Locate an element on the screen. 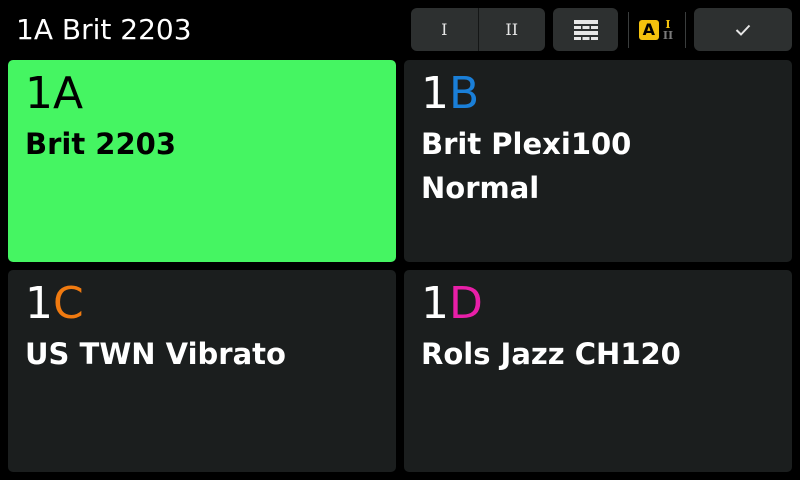 Image resolution: width=800 pixels, height=480 pixels. page-title: 1A Brit 2203 is located at coordinates (104, 29).